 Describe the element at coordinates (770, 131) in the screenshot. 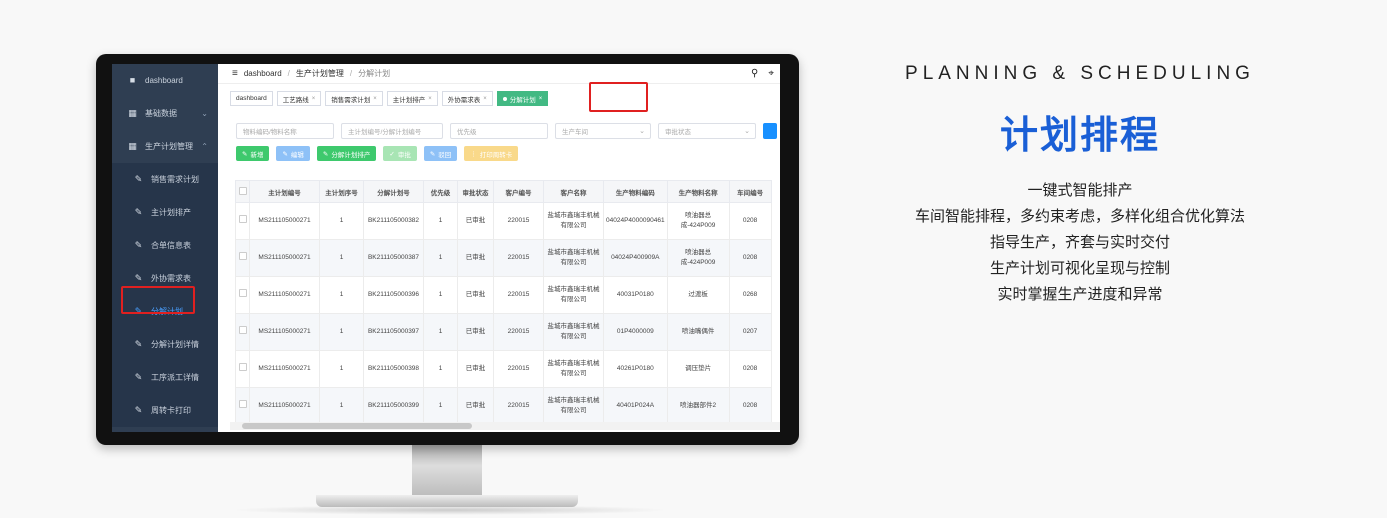

I see `search-button` at that location.